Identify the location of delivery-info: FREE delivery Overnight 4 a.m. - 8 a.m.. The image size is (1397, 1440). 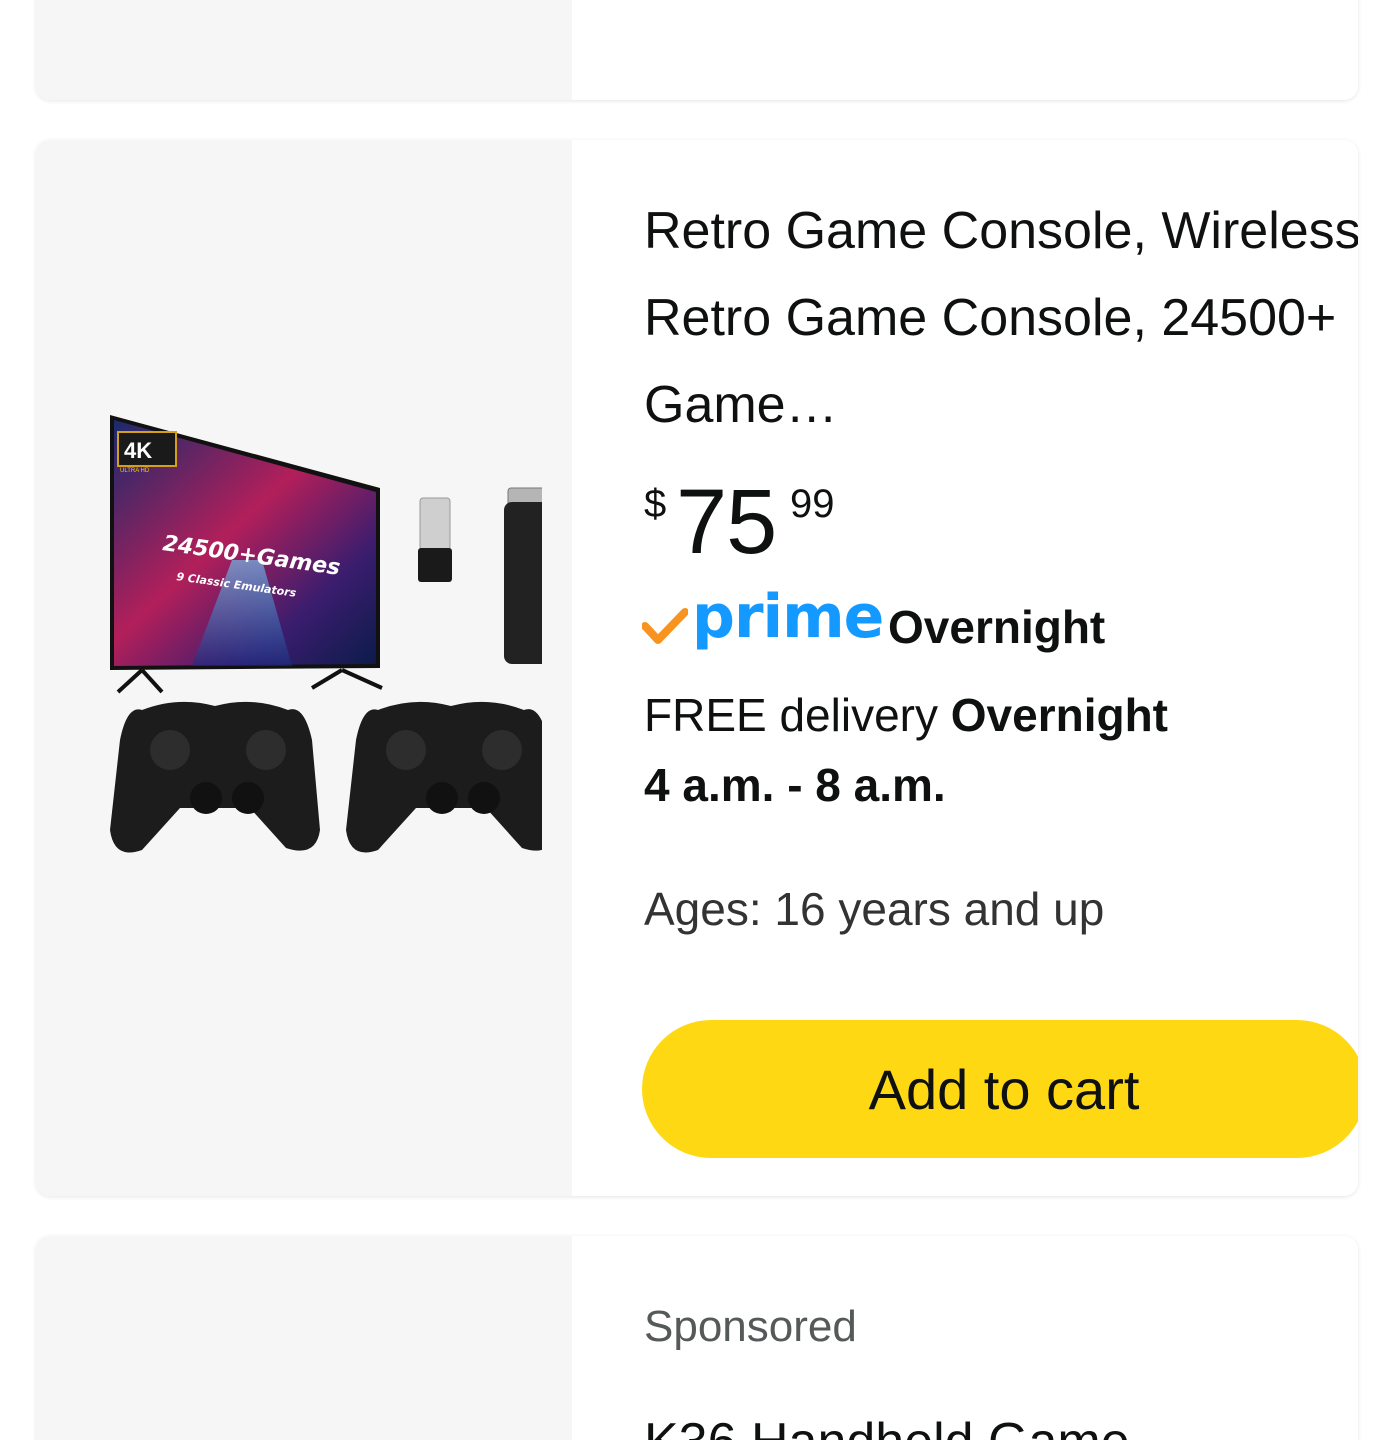
(994, 750).